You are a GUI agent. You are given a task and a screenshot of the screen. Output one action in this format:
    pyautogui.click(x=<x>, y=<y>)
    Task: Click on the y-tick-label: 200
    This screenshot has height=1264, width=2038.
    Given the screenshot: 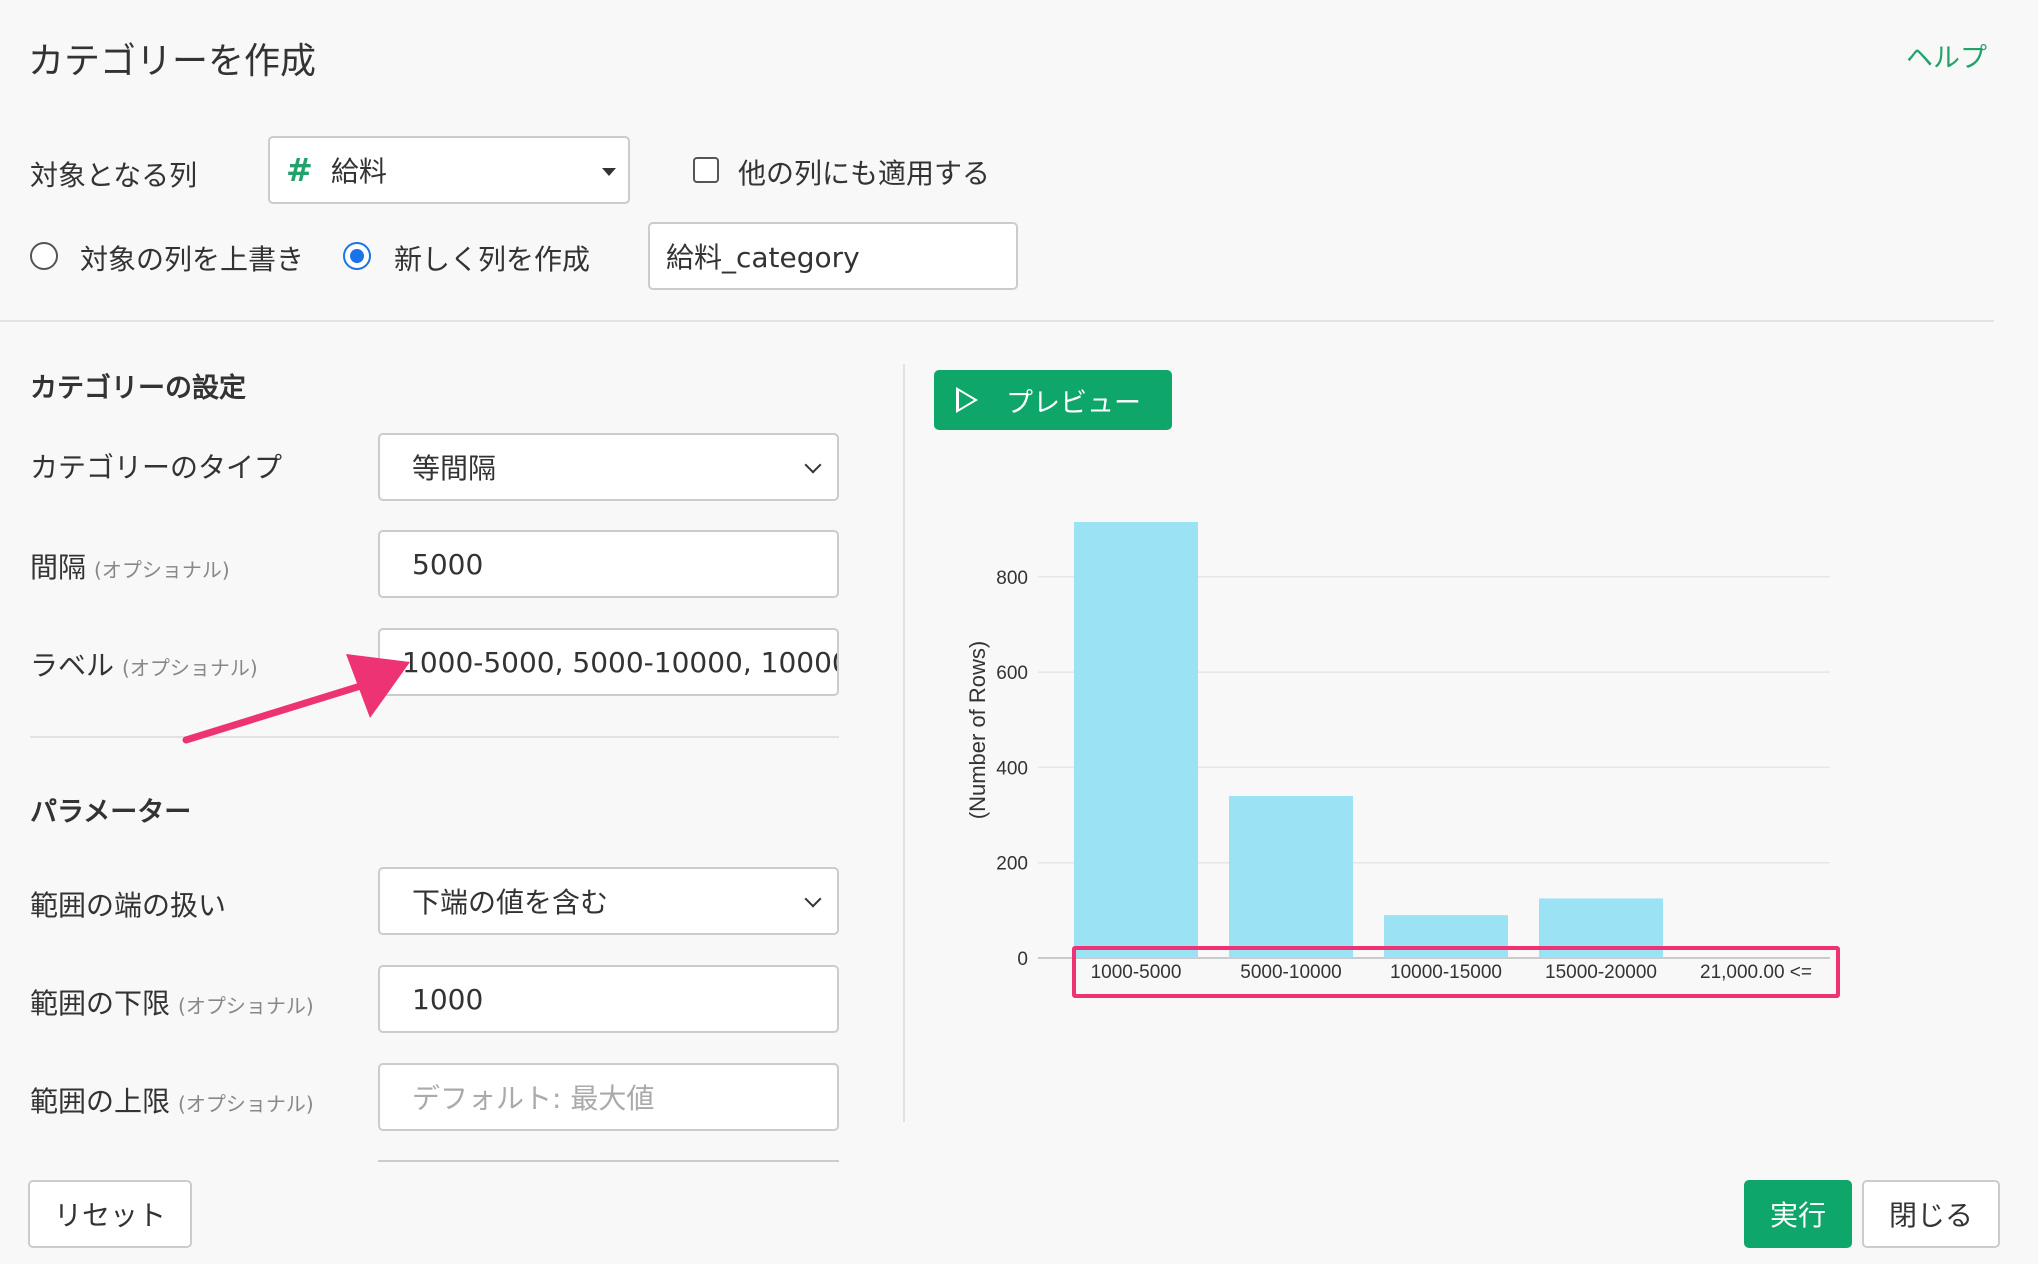 What is the action you would take?
    pyautogui.click(x=1012, y=864)
    